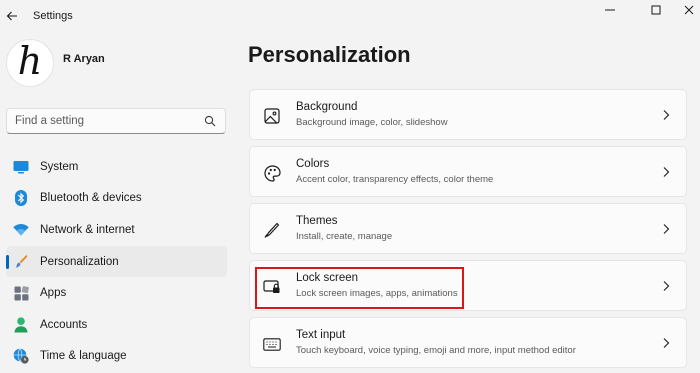 This screenshot has height=373, width=700. I want to click on card-title: Background, so click(327, 107).